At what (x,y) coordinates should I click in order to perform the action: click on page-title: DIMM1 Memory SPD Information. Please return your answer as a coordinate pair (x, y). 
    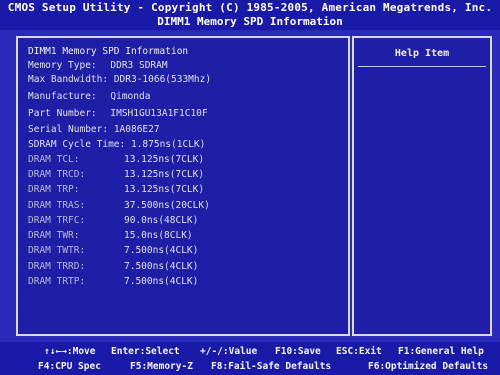
    Looking at the image, I should click on (250, 21).